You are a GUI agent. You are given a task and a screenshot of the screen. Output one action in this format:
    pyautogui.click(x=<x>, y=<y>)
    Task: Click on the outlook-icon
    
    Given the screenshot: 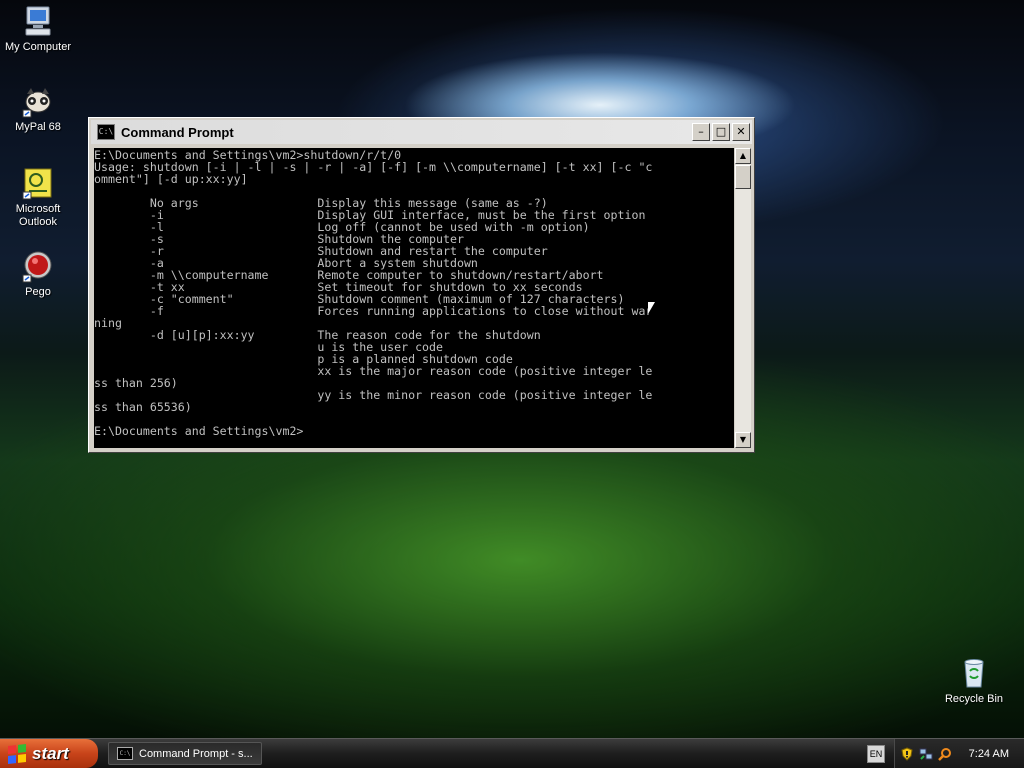 What is the action you would take?
    pyautogui.click(x=37, y=184)
    